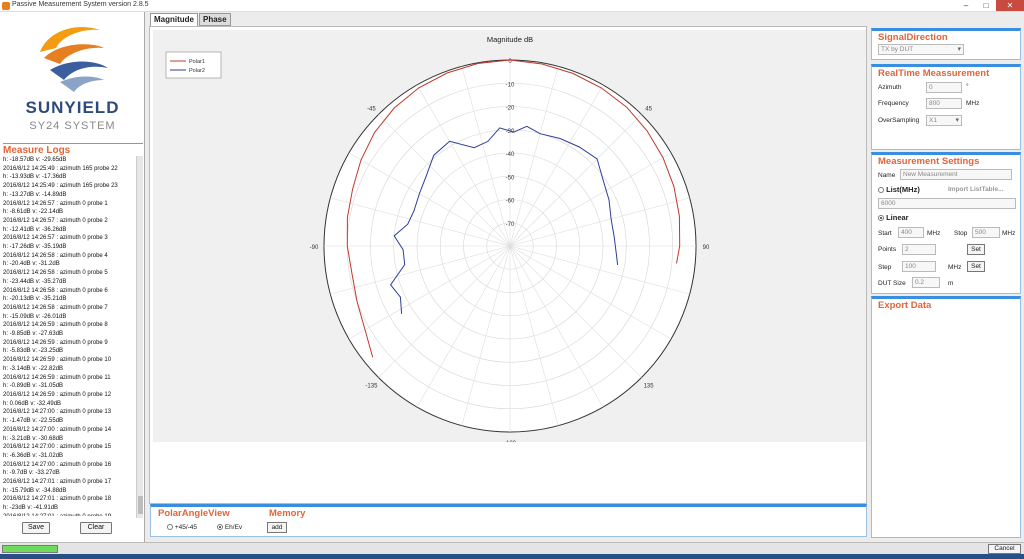  I want to click on maximize-icon: □, so click(986, 5).